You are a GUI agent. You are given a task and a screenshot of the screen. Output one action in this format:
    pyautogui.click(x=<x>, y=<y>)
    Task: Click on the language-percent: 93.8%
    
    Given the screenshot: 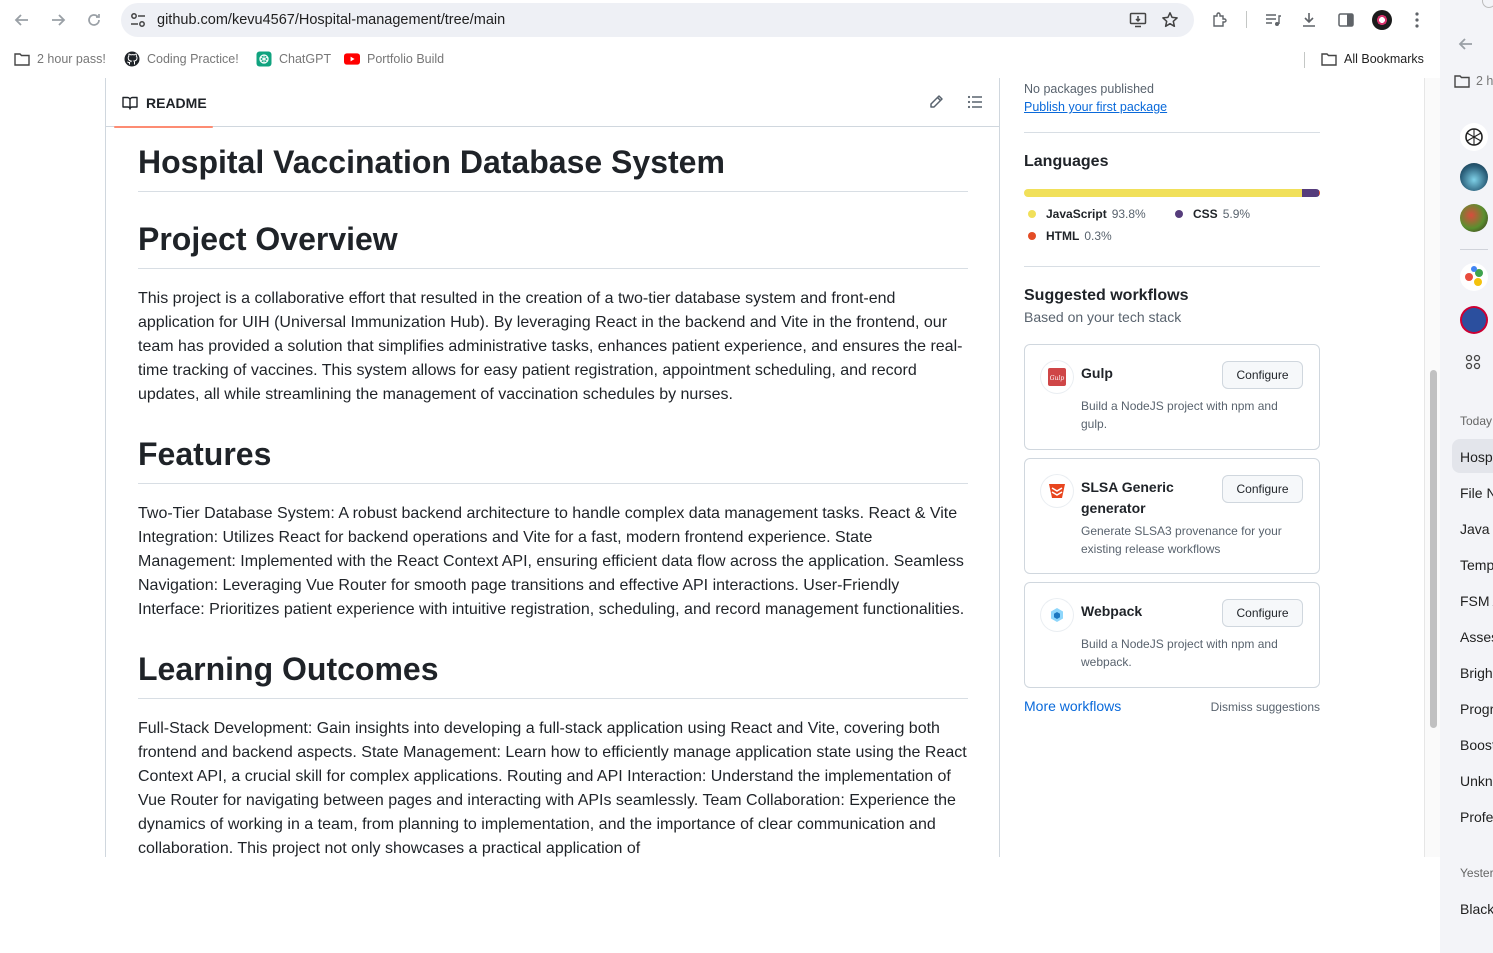 What is the action you would take?
    pyautogui.click(x=1128, y=214)
    